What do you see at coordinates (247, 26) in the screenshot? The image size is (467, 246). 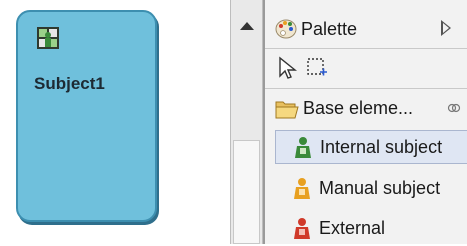 I see `scroll-up-arrow-icon` at bounding box center [247, 26].